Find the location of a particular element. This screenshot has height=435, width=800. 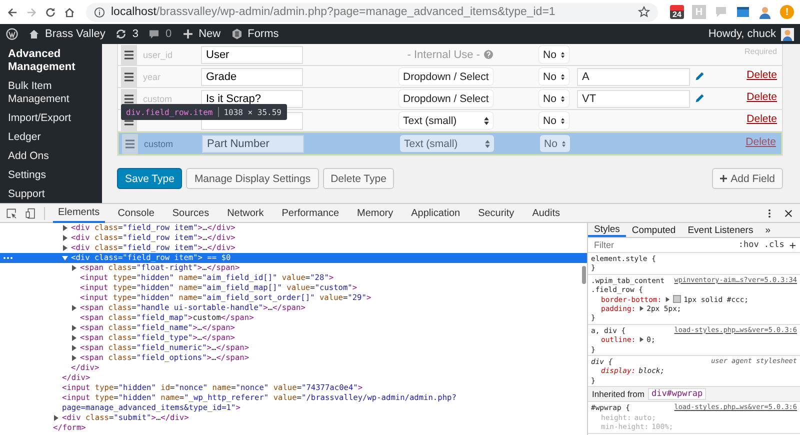

forms-link: Forms is located at coordinates (254, 34).